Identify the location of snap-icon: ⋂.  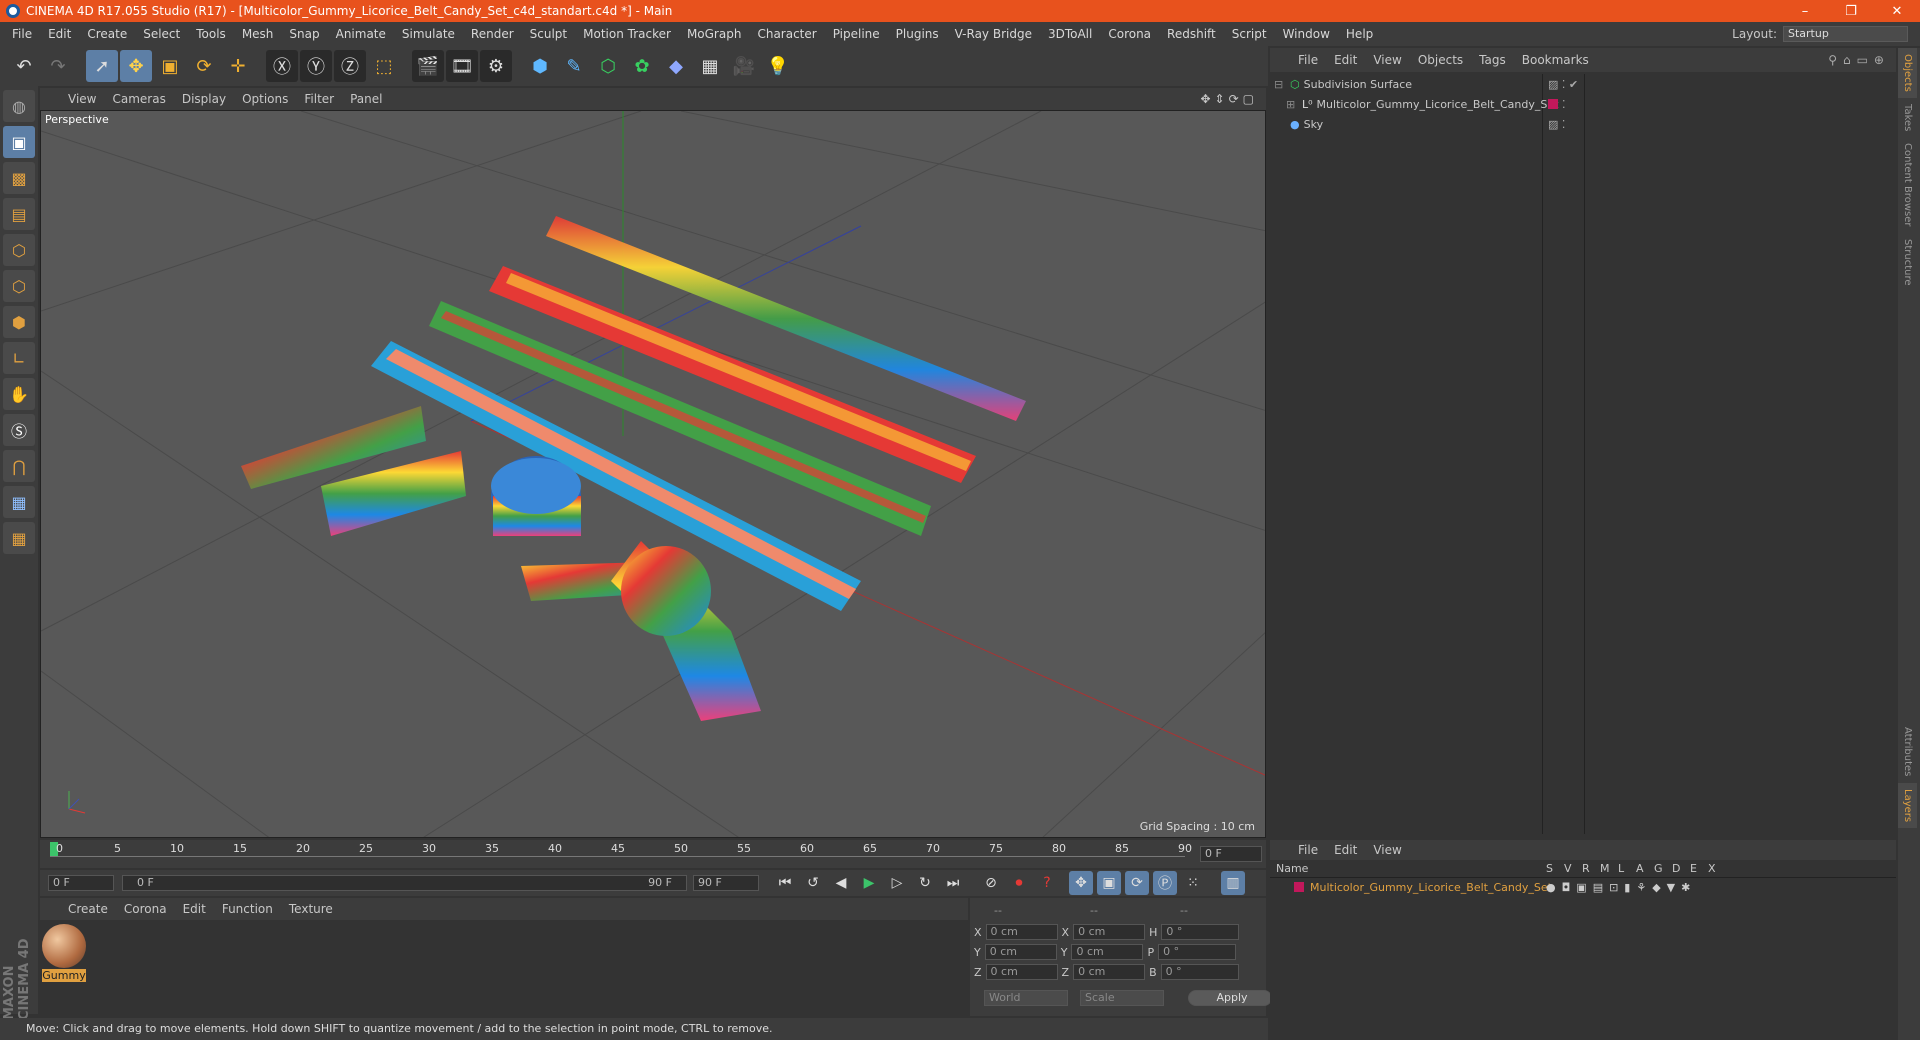
(19, 466).